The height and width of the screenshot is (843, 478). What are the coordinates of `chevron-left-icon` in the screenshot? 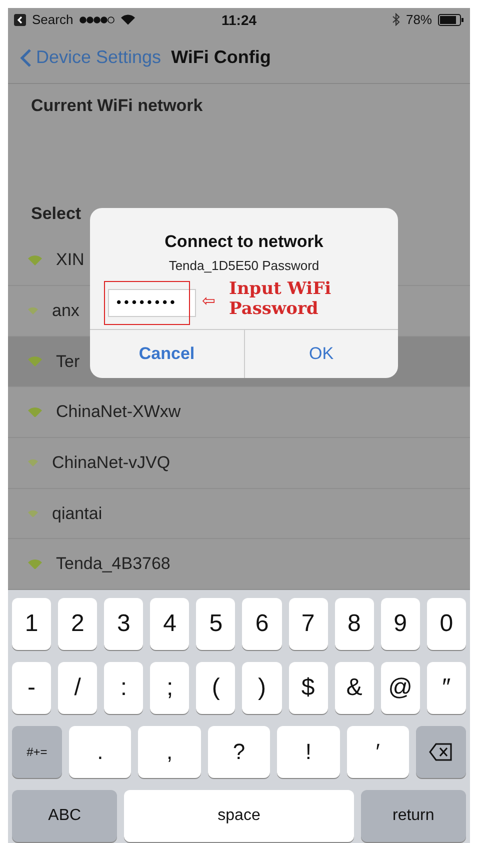 It's located at (26, 58).